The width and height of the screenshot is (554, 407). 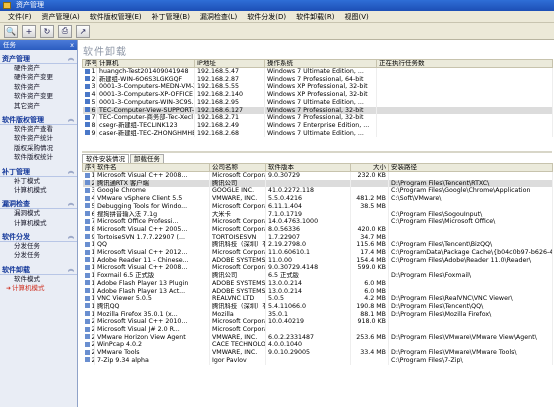 What do you see at coordinates (38, 204) in the screenshot?
I see `sidebar-group-title: 漏洞检查 ︽` at bounding box center [38, 204].